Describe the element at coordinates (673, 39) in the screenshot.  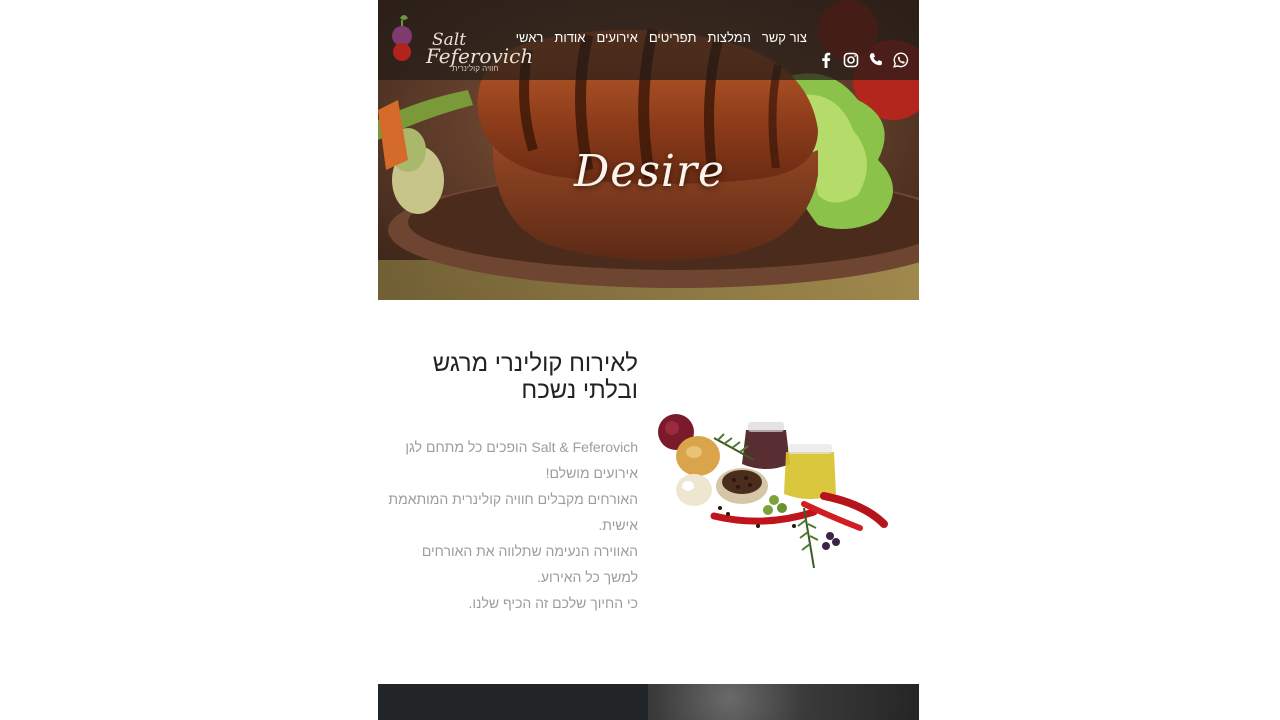
I see `nav-item-menus: תפריטים` at that location.